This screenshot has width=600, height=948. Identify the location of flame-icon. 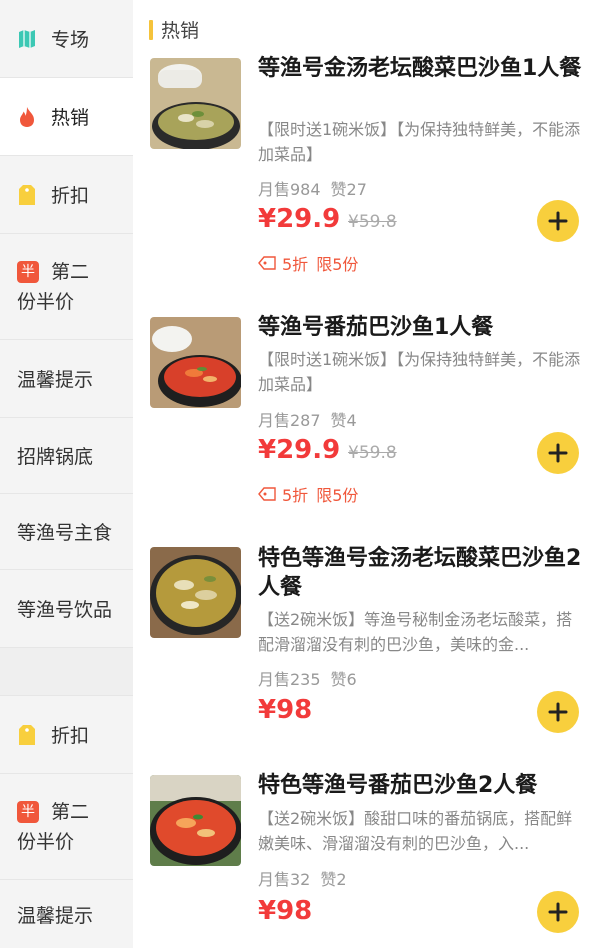
(27, 116).